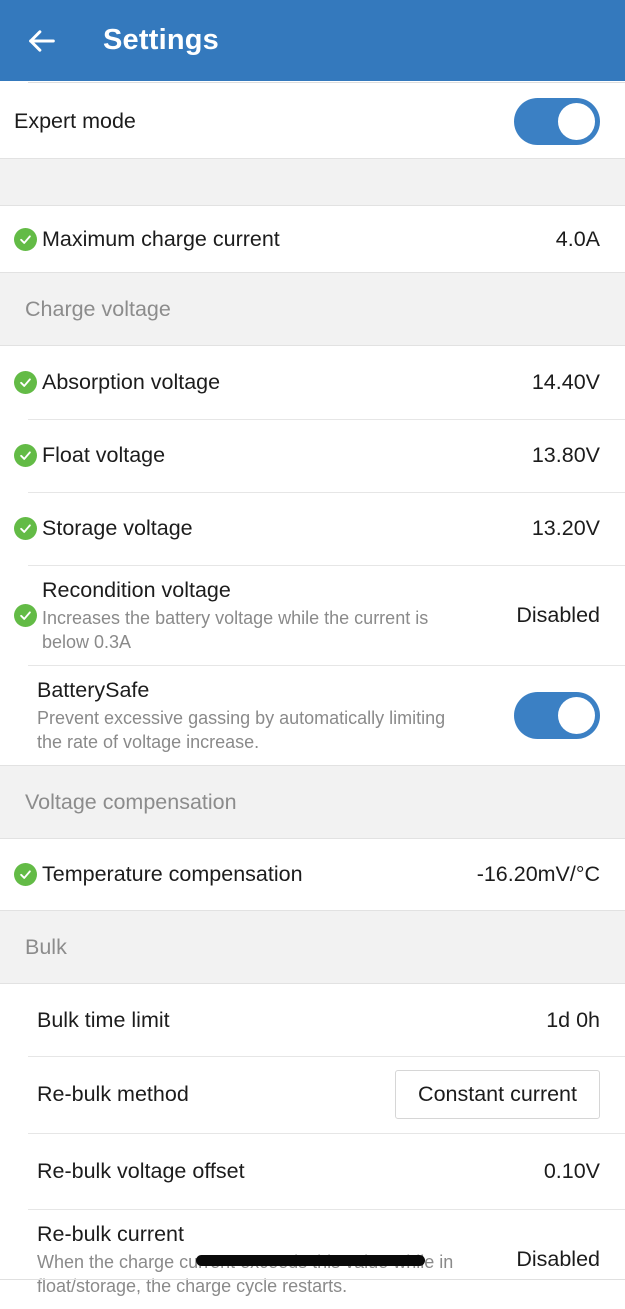 This screenshot has height=1309, width=625. I want to click on section-header-charge-voltage: Charge voltage, so click(312, 309).